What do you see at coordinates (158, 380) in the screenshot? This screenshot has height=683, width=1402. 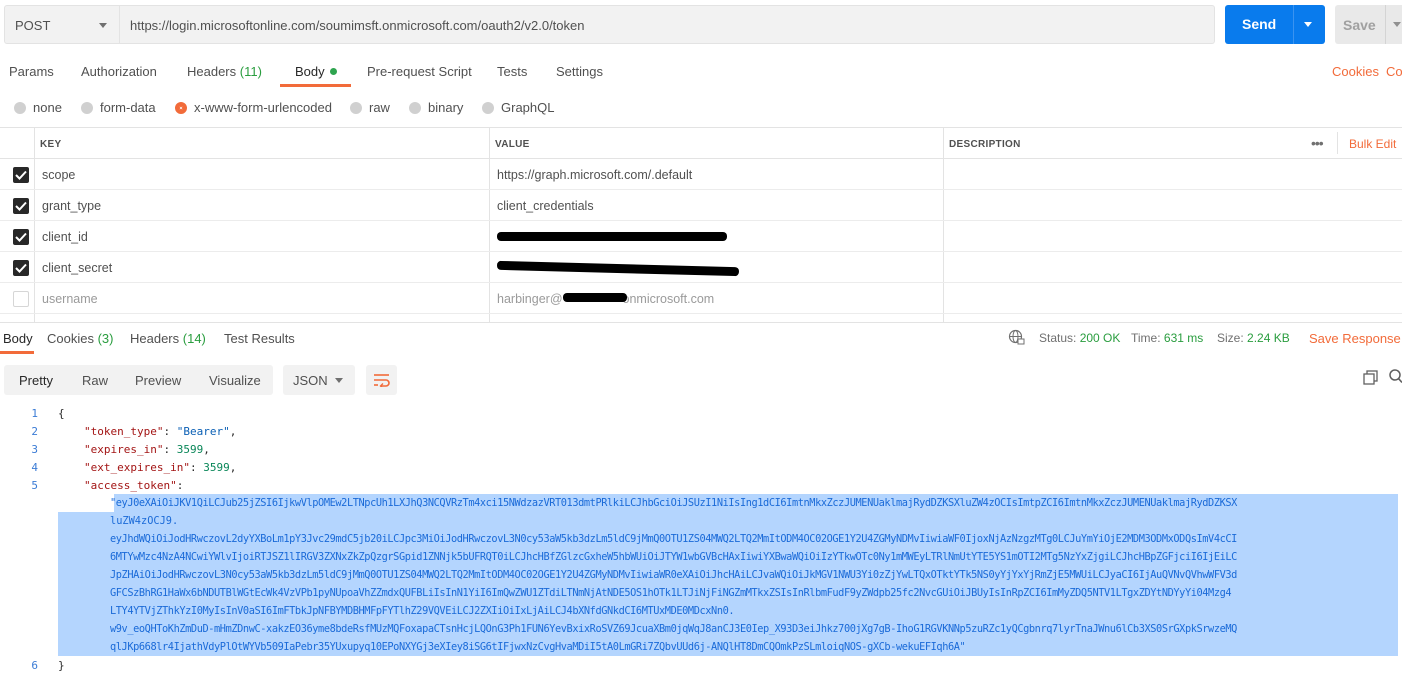 I see `view-preview-button: Preview` at bounding box center [158, 380].